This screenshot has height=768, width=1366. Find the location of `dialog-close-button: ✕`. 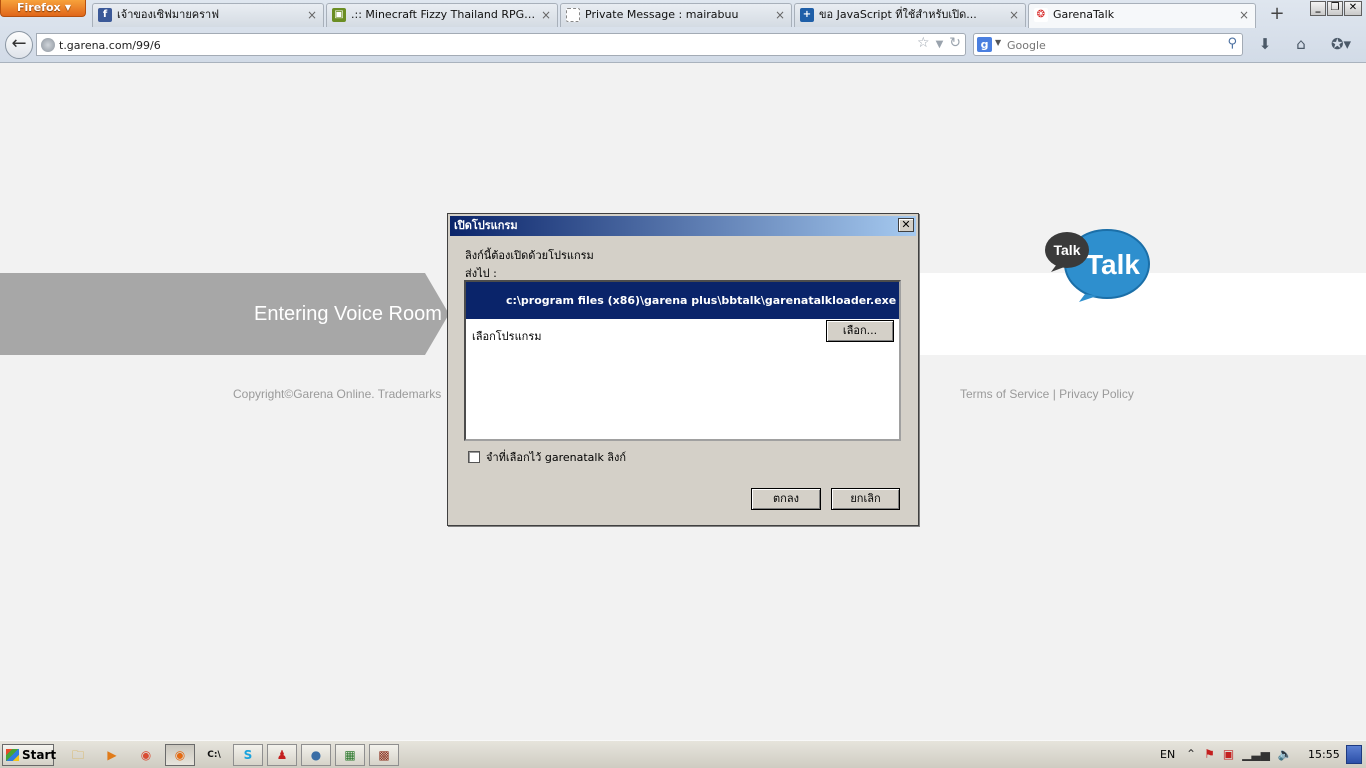

dialog-close-button: ✕ is located at coordinates (906, 225).